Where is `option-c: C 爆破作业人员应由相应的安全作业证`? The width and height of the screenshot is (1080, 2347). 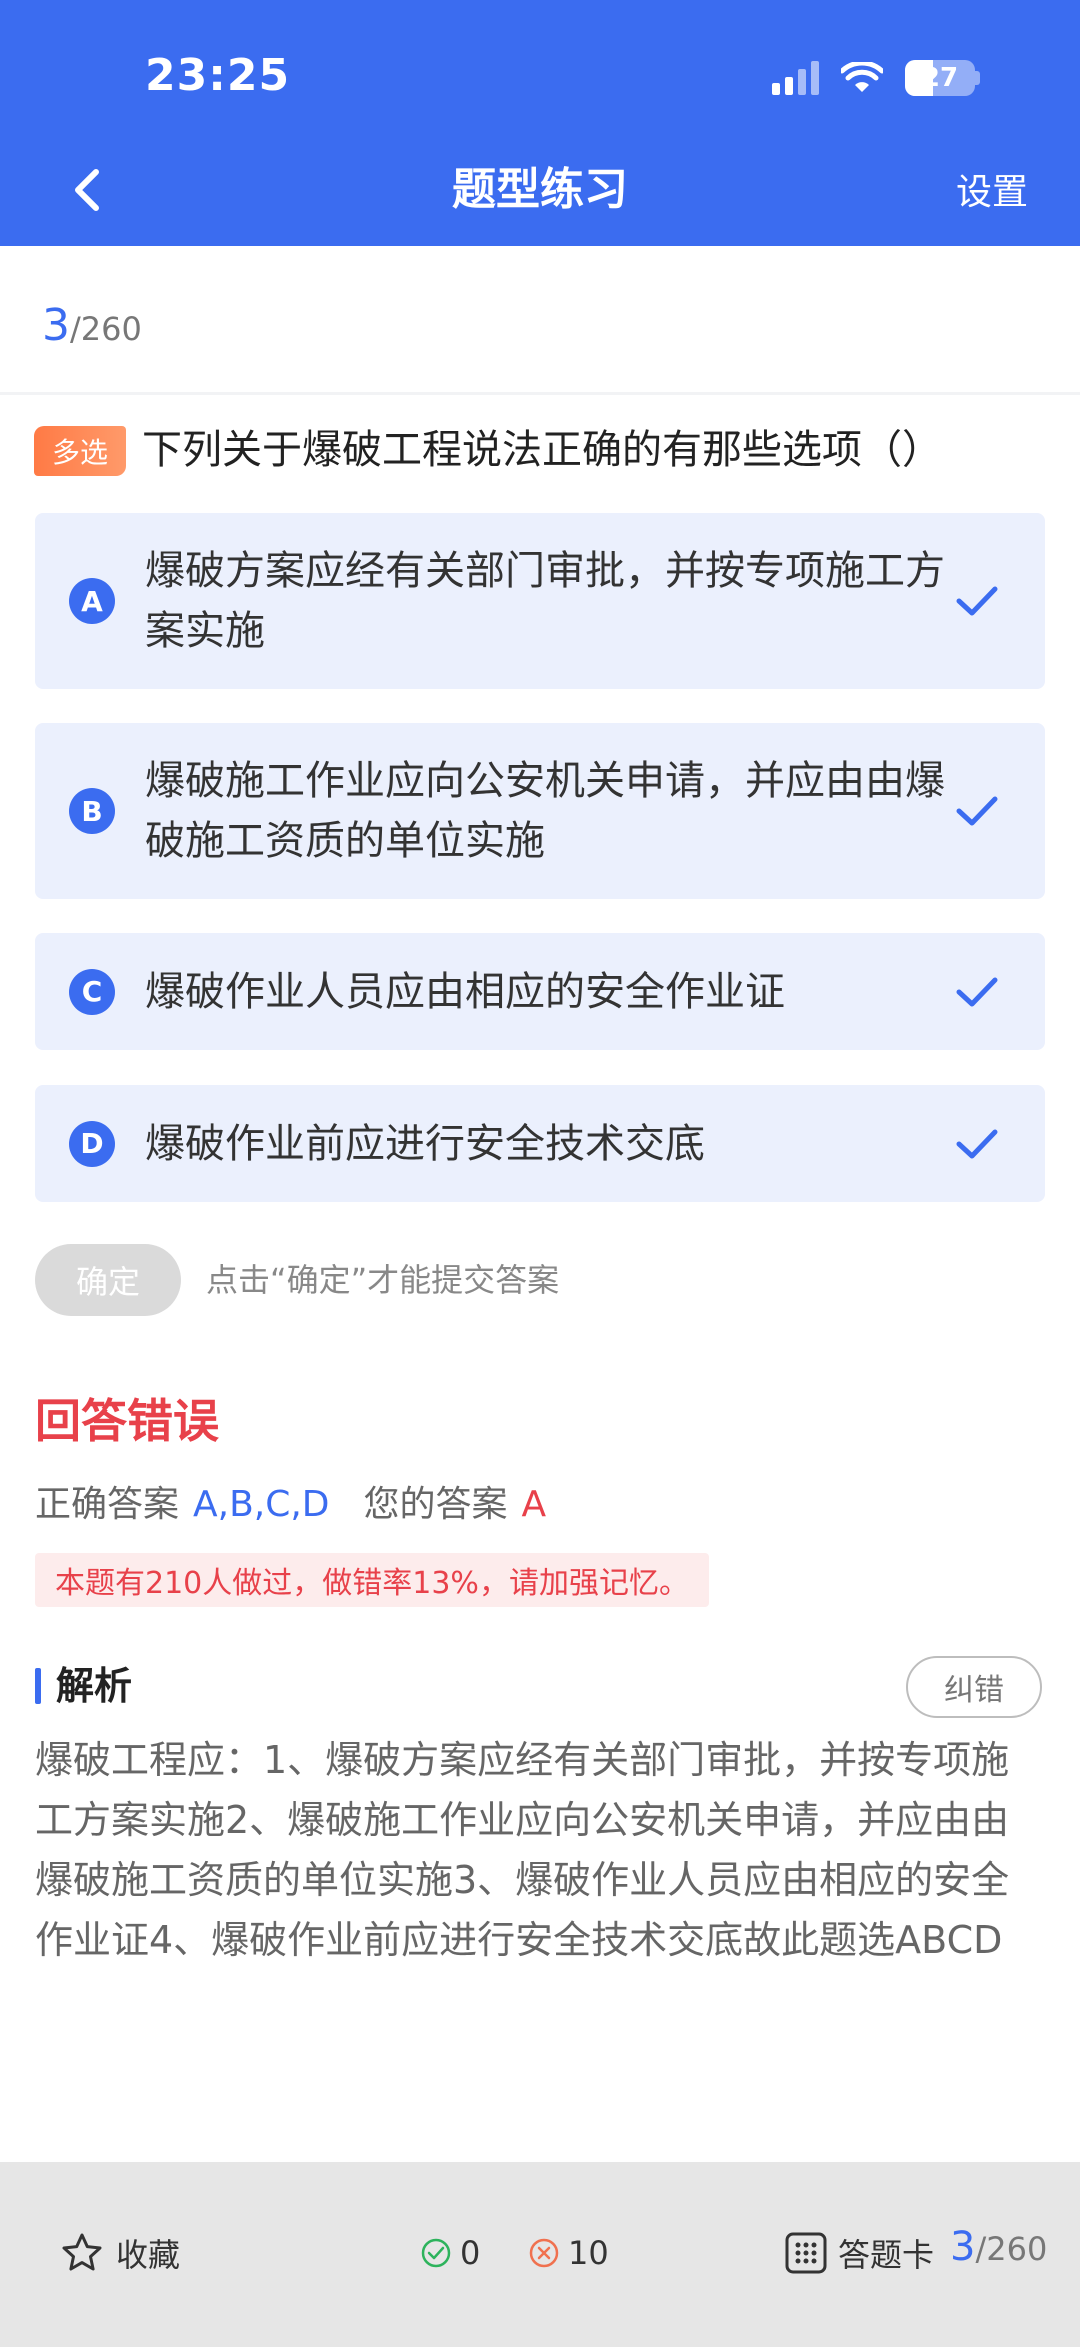
option-c: C 爆破作业人员应由相应的安全作业证 is located at coordinates (540, 991).